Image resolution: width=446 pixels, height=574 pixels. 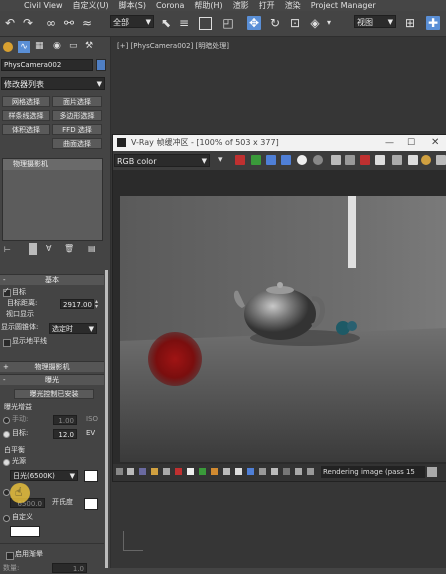 What do you see at coordinates (228, 23) in the screenshot?
I see `window-crossing-icon: ◰` at bounding box center [228, 23].